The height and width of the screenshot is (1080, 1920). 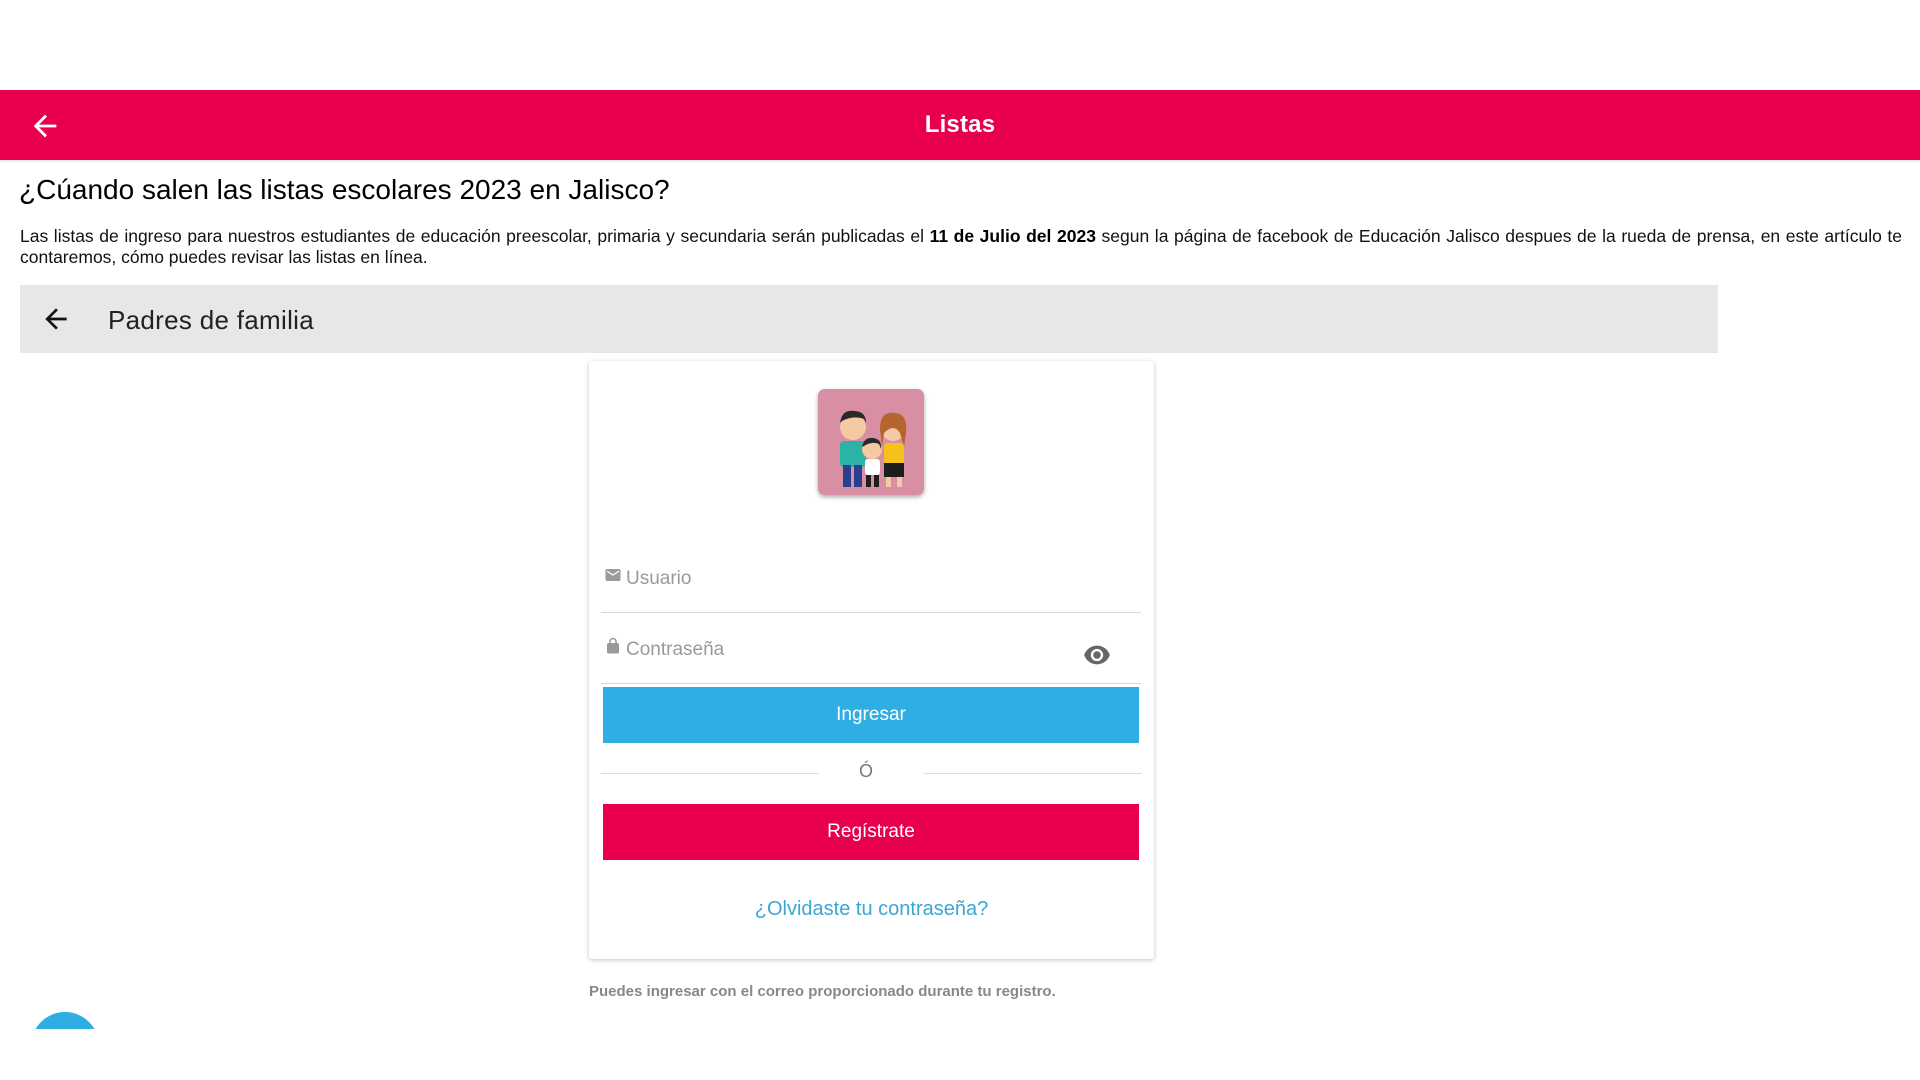 What do you see at coordinates (871, 909) in the screenshot?
I see `forgot-password-link: ¿Olvidaste tu contraseña?` at bounding box center [871, 909].